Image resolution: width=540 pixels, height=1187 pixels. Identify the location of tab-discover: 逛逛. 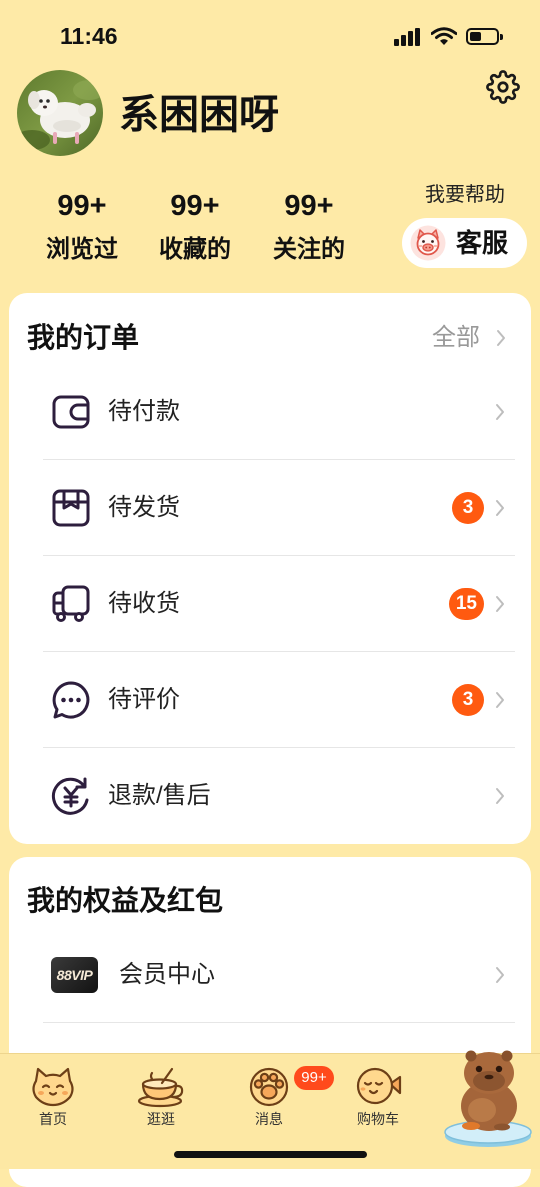
(161, 1094).